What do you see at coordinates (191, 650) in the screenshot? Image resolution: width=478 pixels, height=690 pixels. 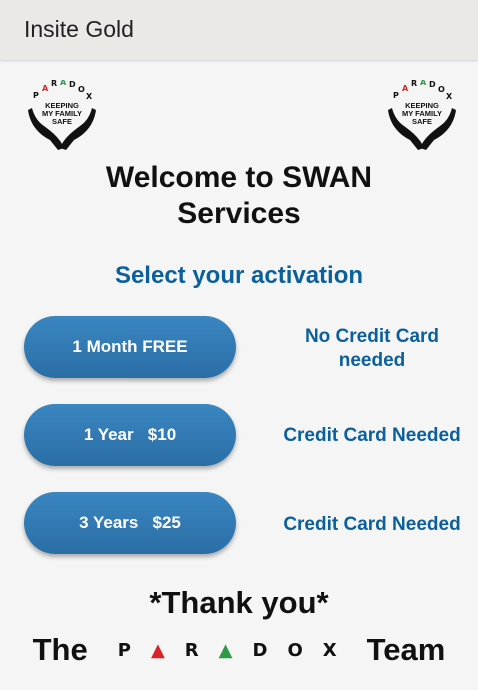 I see `brand-letter: R` at bounding box center [191, 650].